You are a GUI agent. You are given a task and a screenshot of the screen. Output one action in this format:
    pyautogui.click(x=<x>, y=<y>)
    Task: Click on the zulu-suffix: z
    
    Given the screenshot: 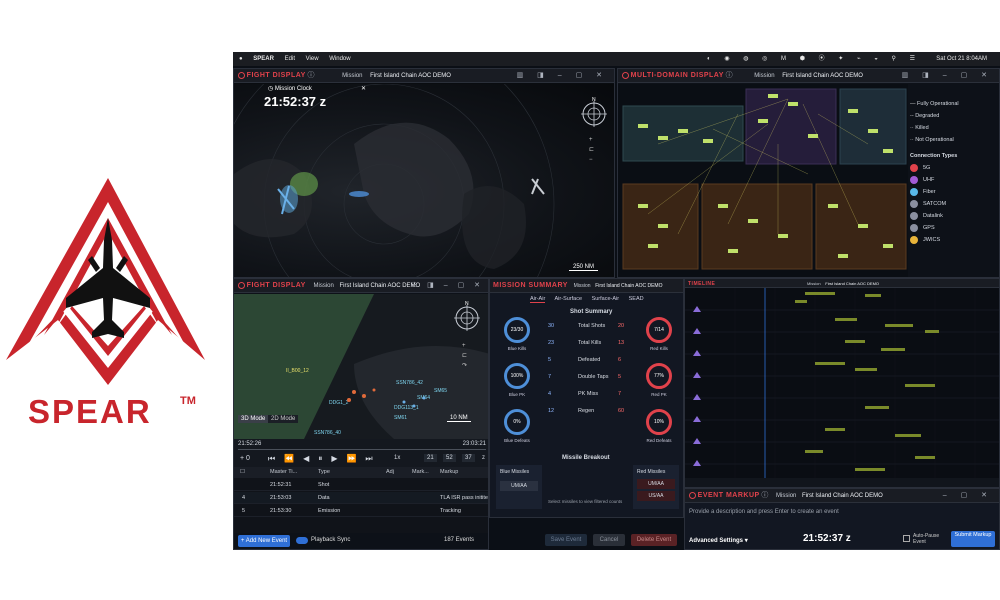 What is the action you would take?
    pyautogui.click(x=483, y=458)
    